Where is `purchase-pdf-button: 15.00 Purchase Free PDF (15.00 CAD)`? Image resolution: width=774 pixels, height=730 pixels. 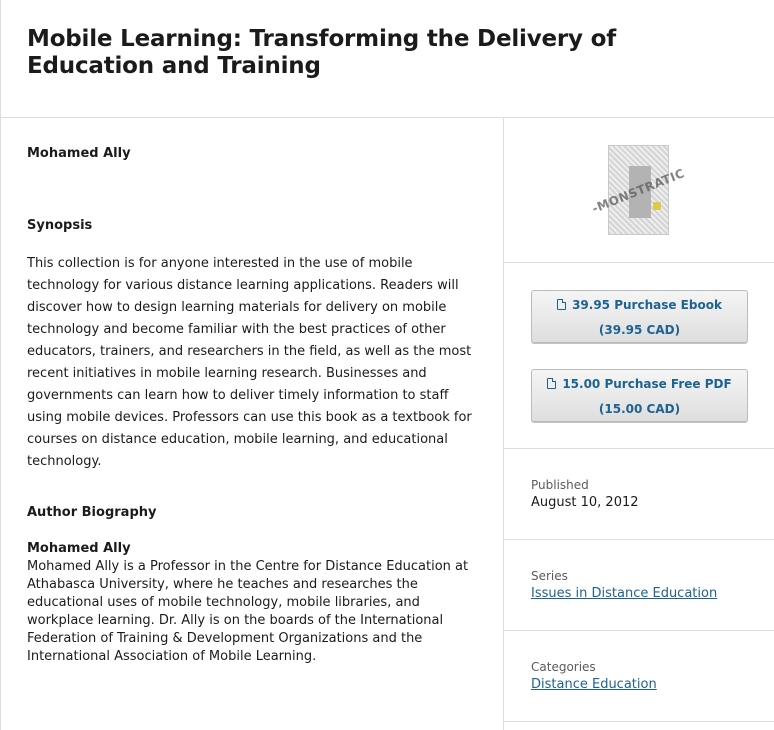 purchase-pdf-button: 15.00 Purchase Free PDF (15.00 CAD) is located at coordinates (639, 395).